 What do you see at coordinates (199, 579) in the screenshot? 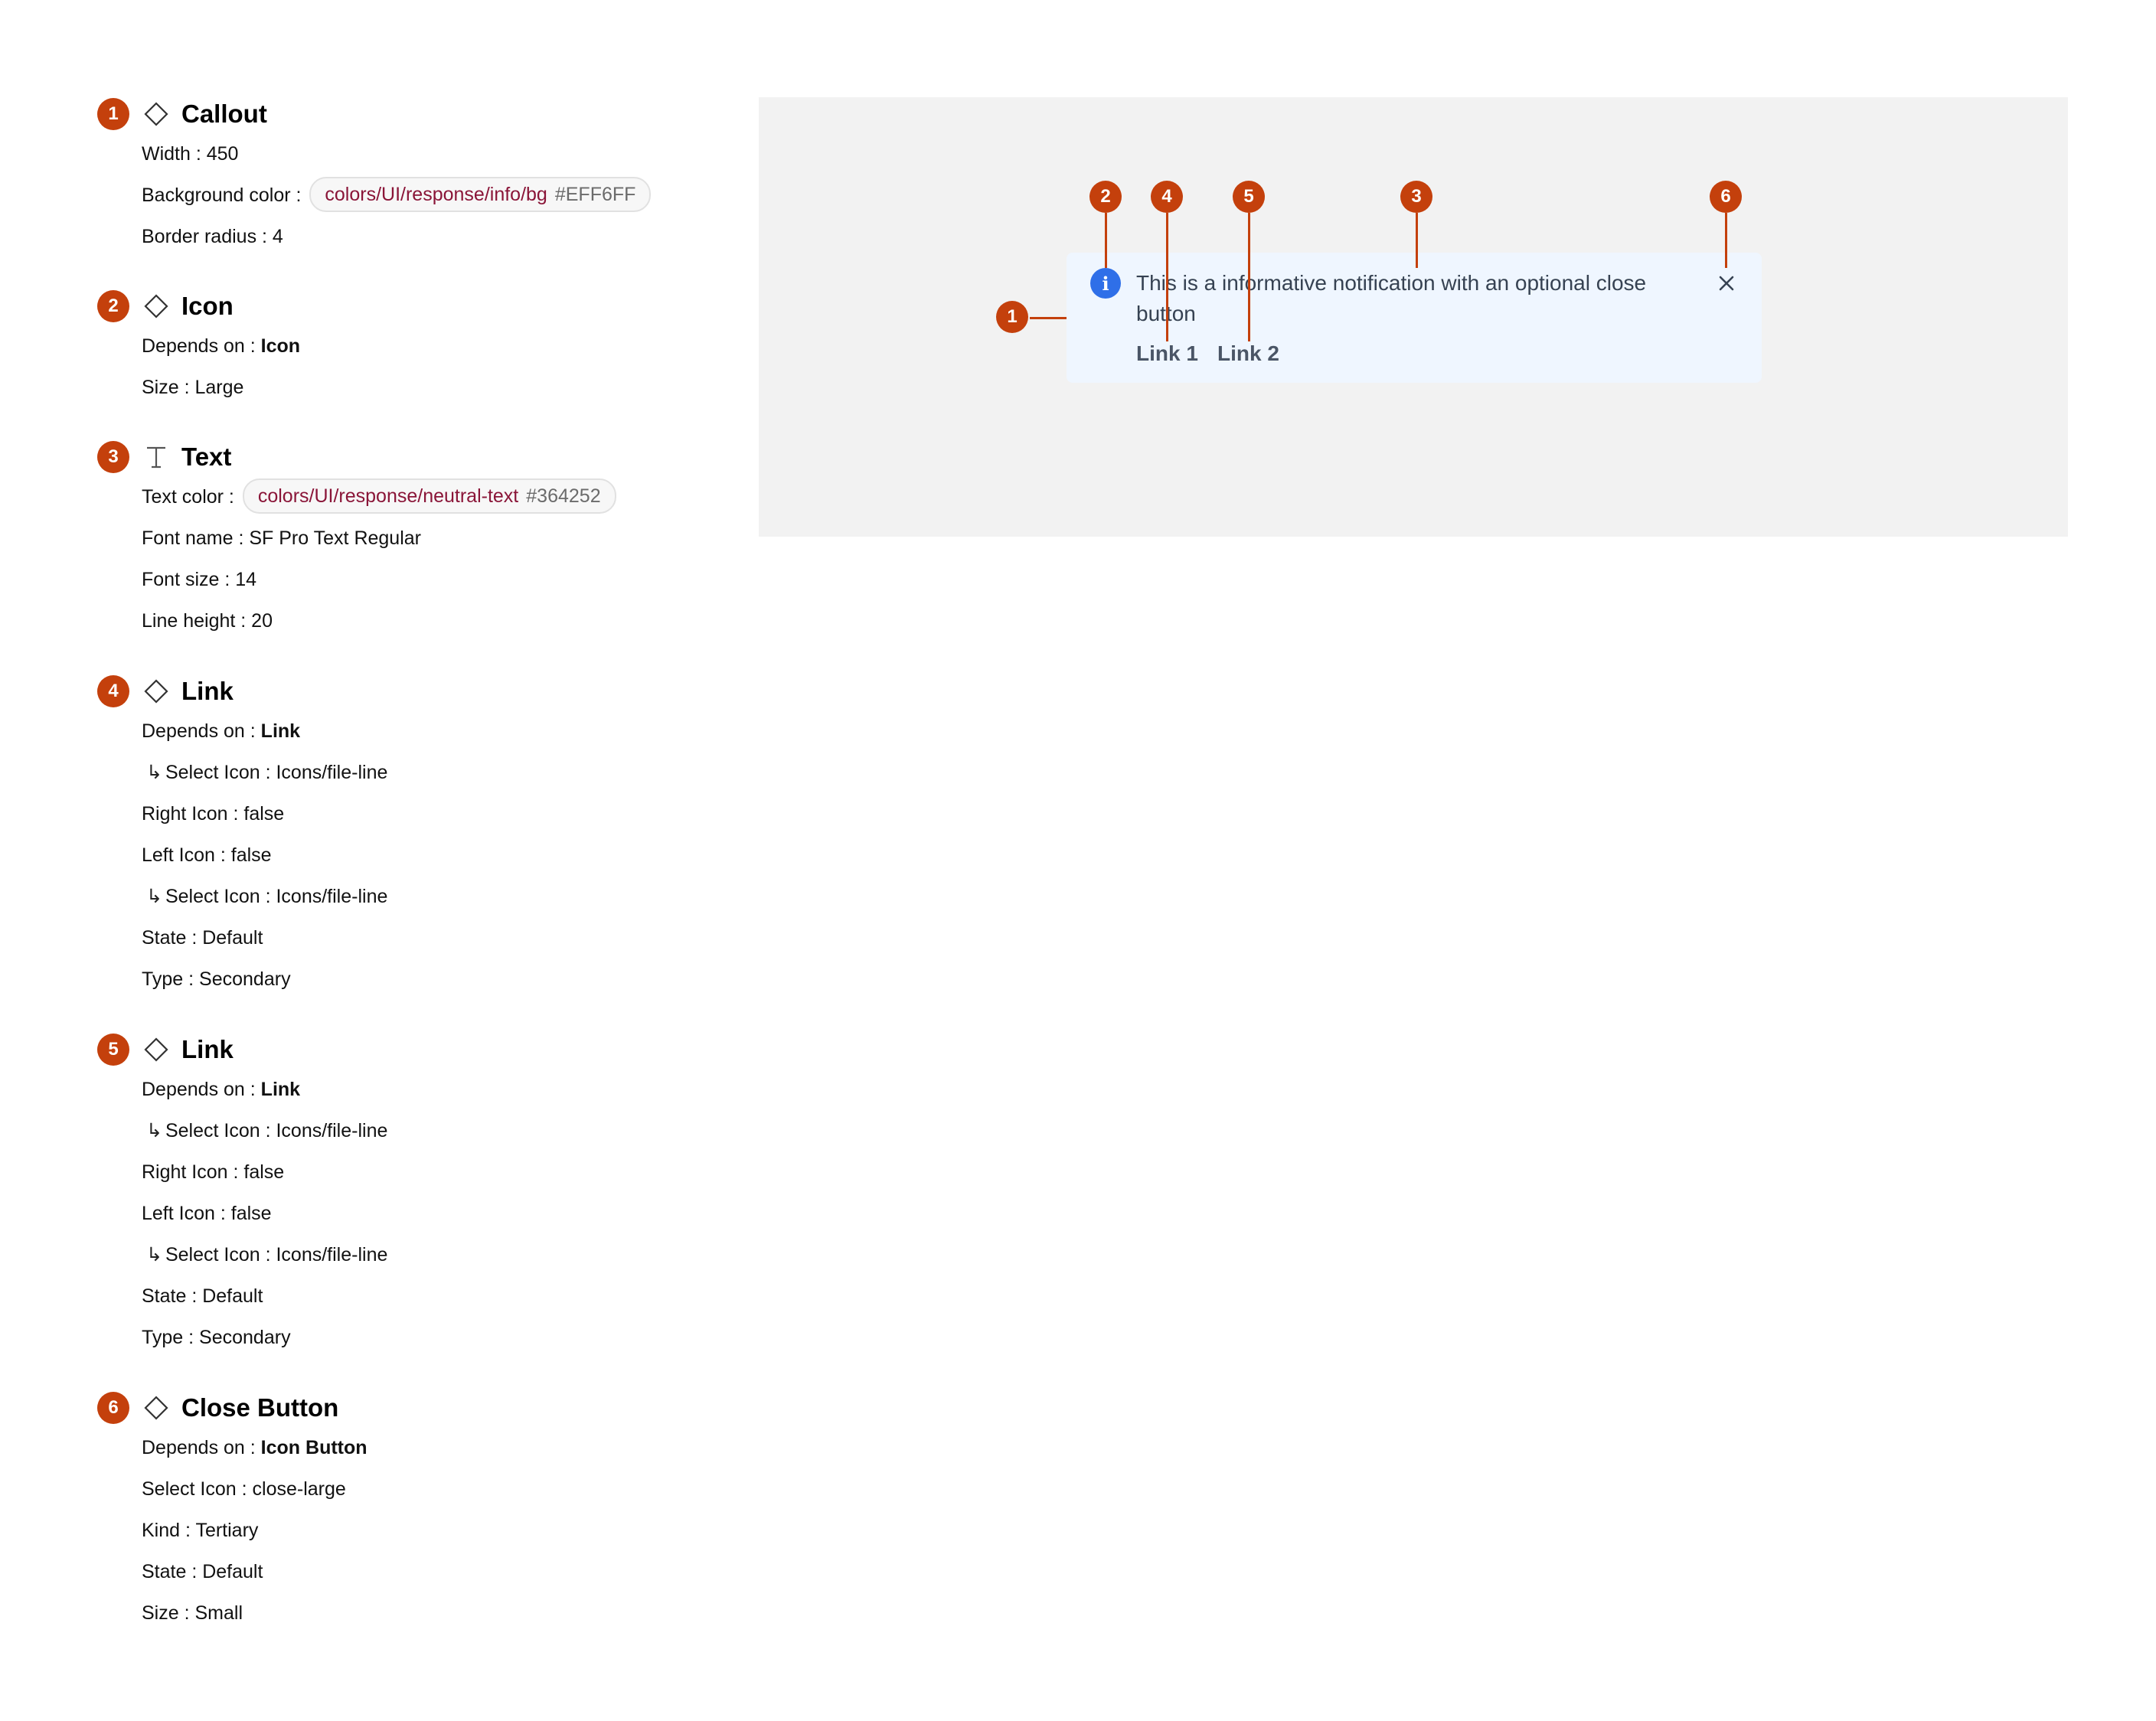
I see `prop-font-size: Font size : 14` at bounding box center [199, 579].